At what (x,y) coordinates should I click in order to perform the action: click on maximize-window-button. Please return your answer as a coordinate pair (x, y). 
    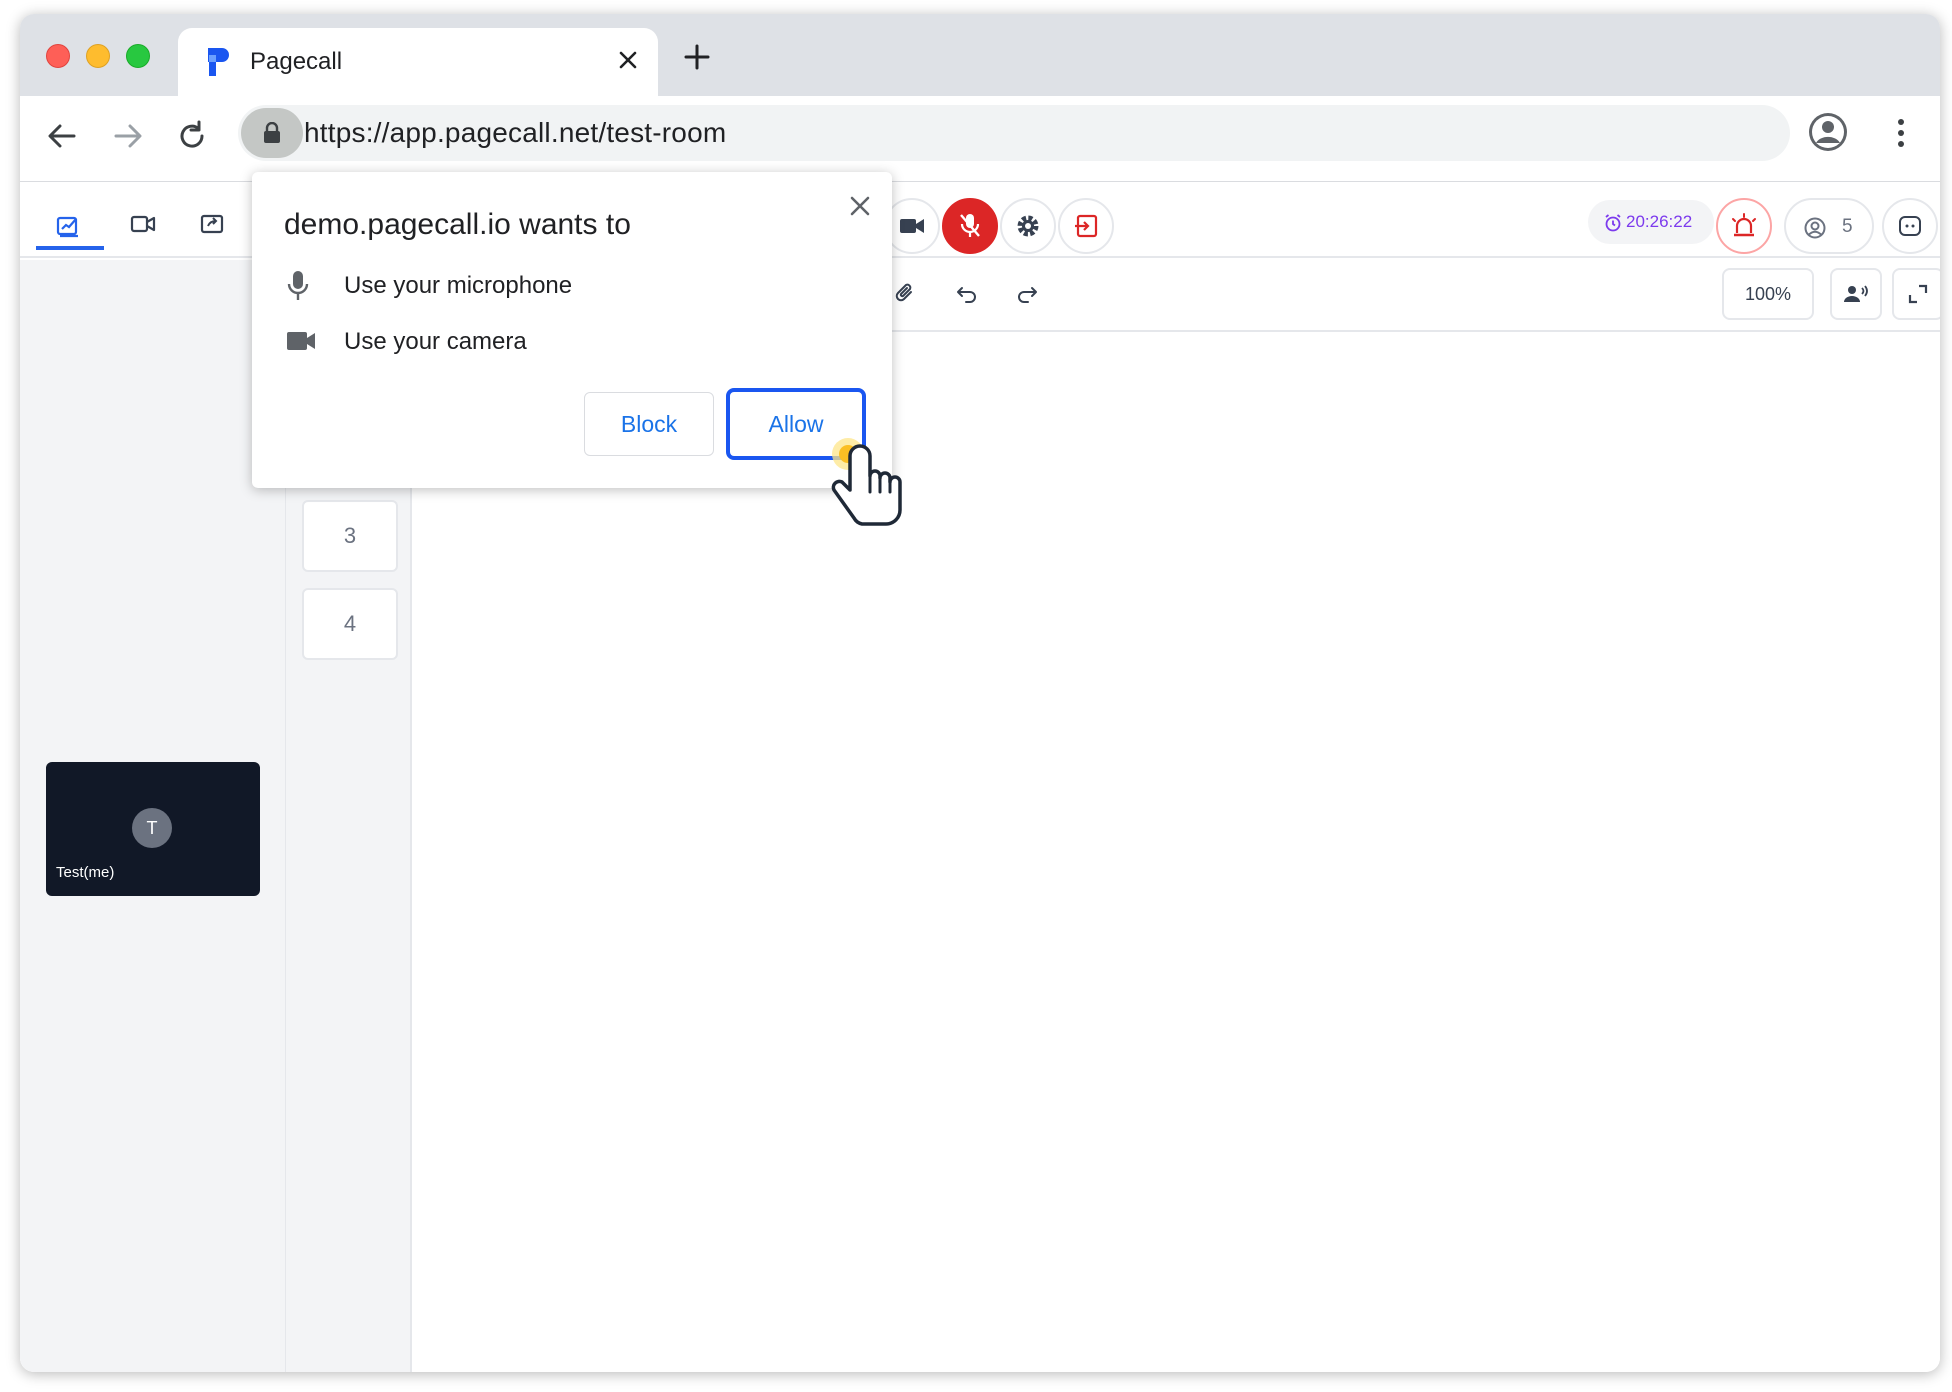
    Looking at the image, I should click on (138, 56).